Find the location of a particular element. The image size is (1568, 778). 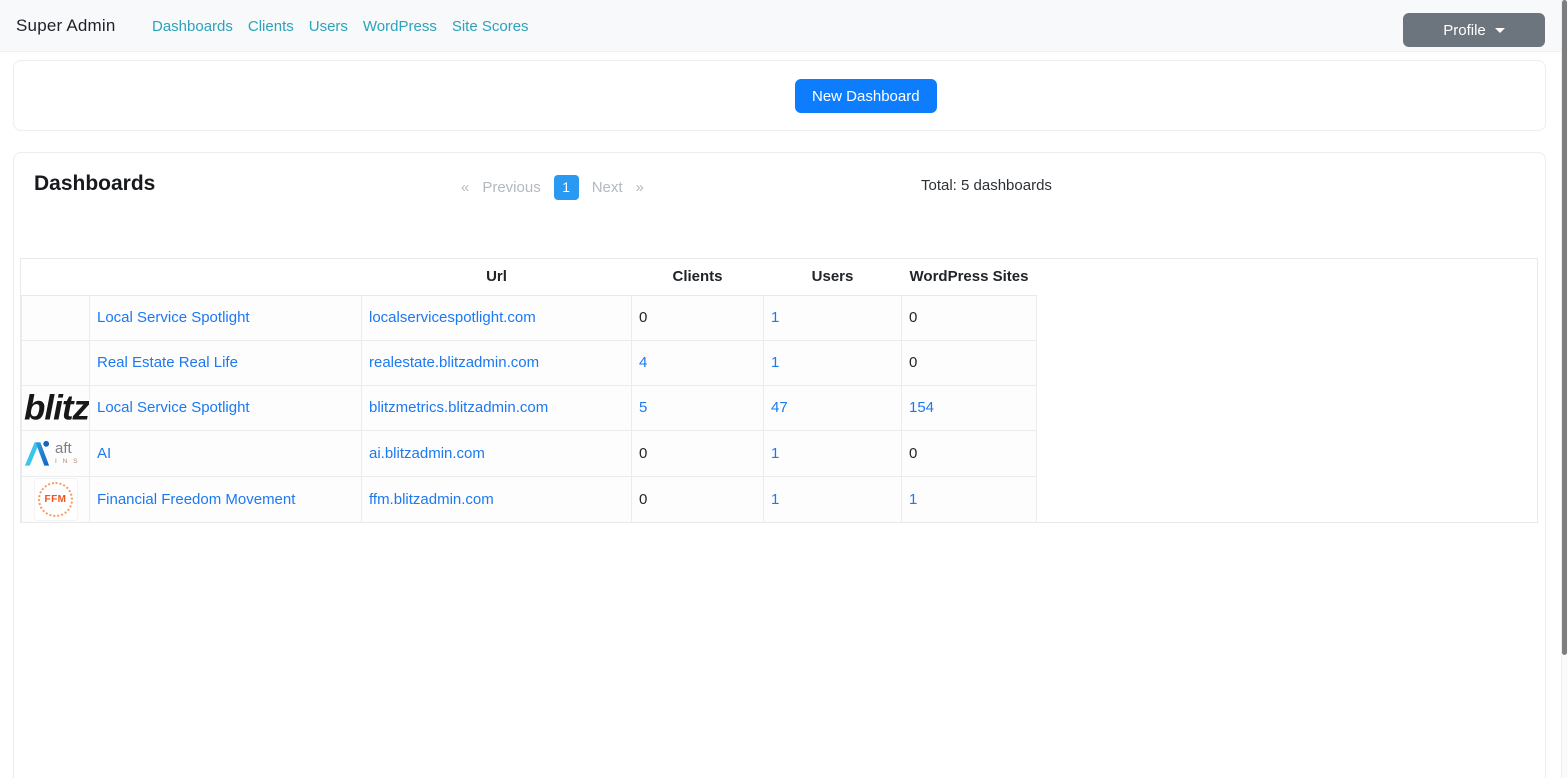

header-wordpress-sites: WordPress Sites is located at coordinates (969, 277).